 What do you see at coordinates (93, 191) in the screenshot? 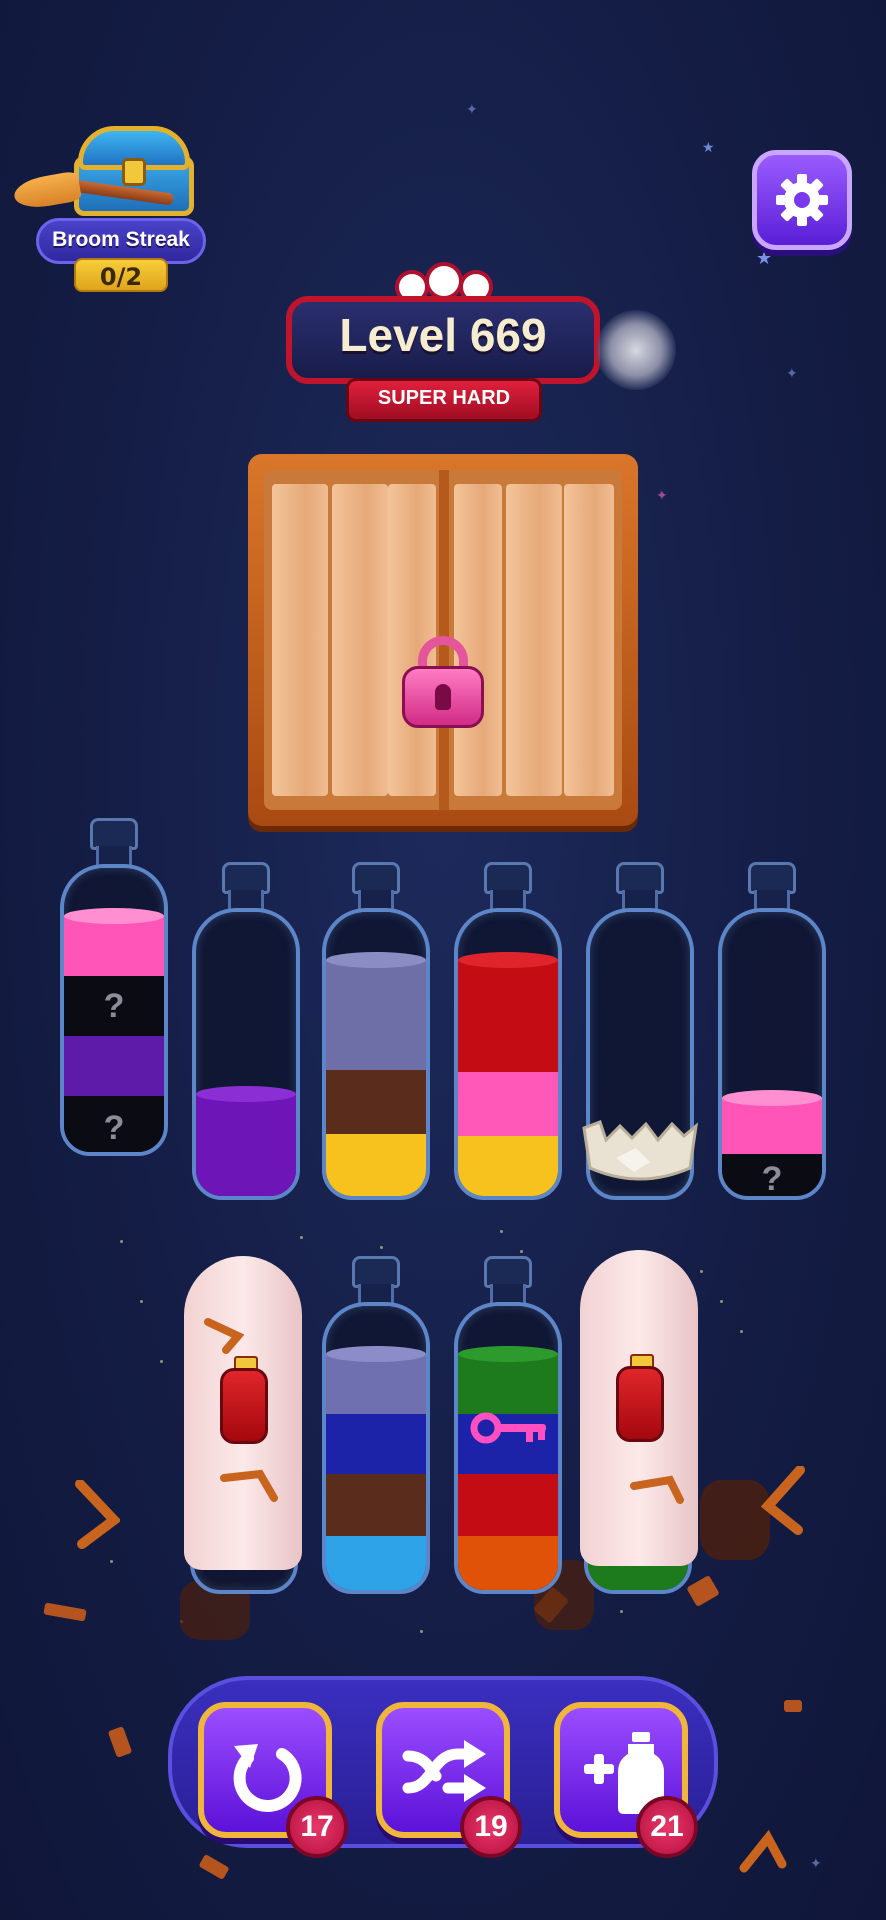
I see `broom-icon` at bounding box center [93, 191].